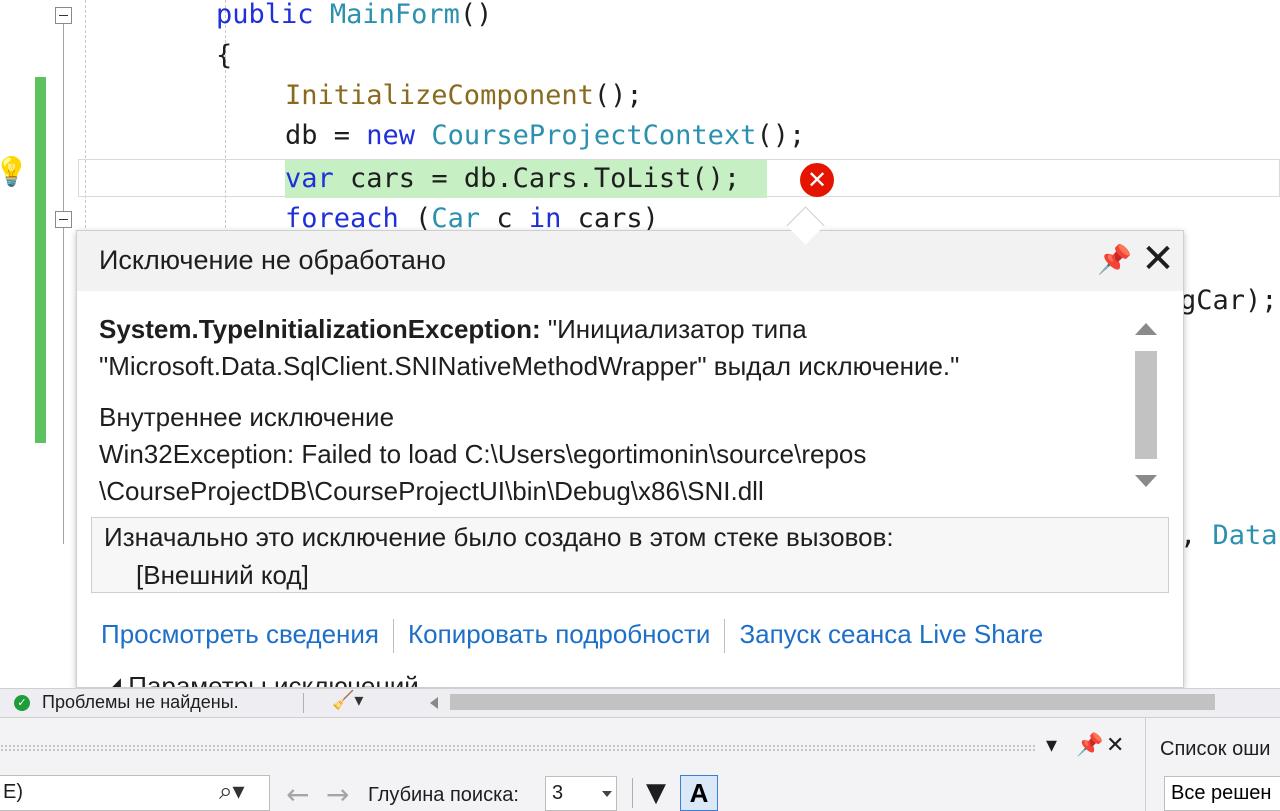 The width and height of the screenshot is (1280, 811). Describe the element at coordinates (22, 703) in the screenshot. I see `check-icon: ✓` at that location.